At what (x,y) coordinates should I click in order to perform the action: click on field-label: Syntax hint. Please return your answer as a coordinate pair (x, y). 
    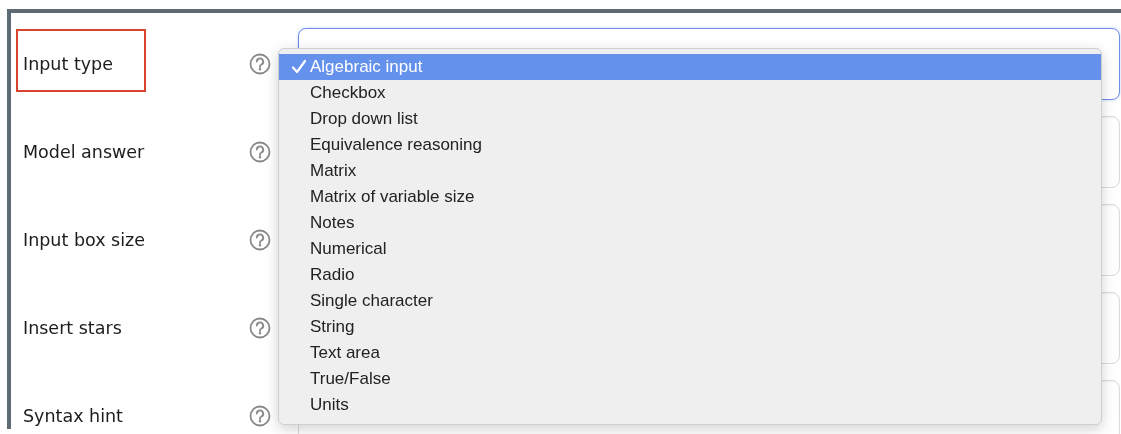
    Looking at the image, I should click on (73, 416).